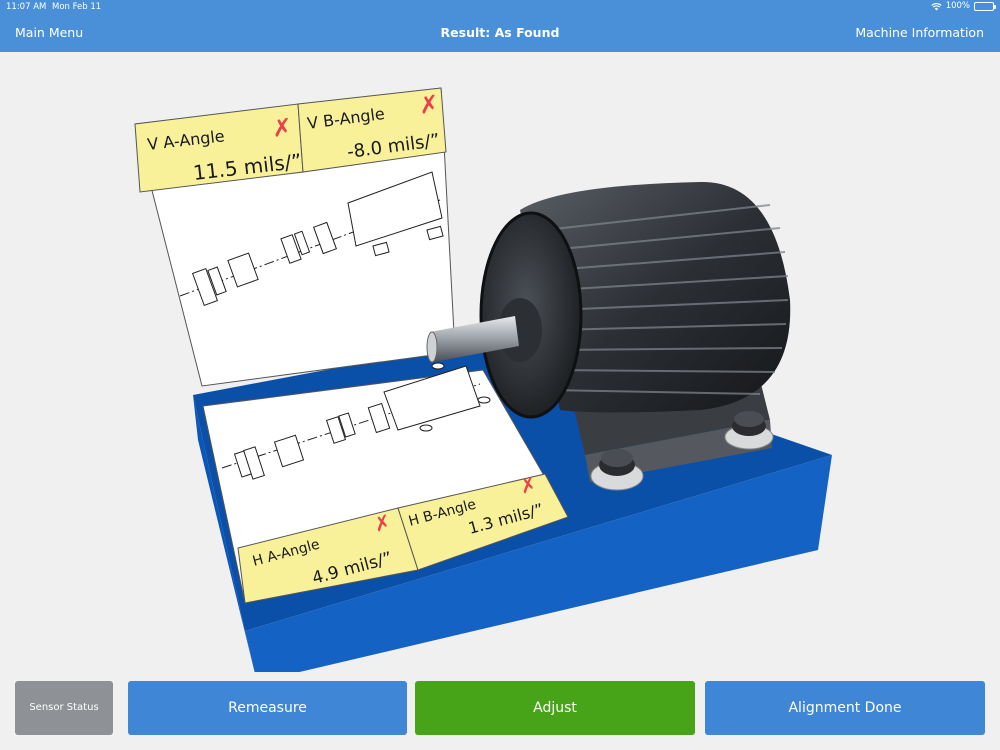 Image resolution: width=1000 pixels, height=750 pixels. Describe the element at coordinates (845, 708) in the screenshot. I see `alignment-done-button: Alignment Done` at that location.